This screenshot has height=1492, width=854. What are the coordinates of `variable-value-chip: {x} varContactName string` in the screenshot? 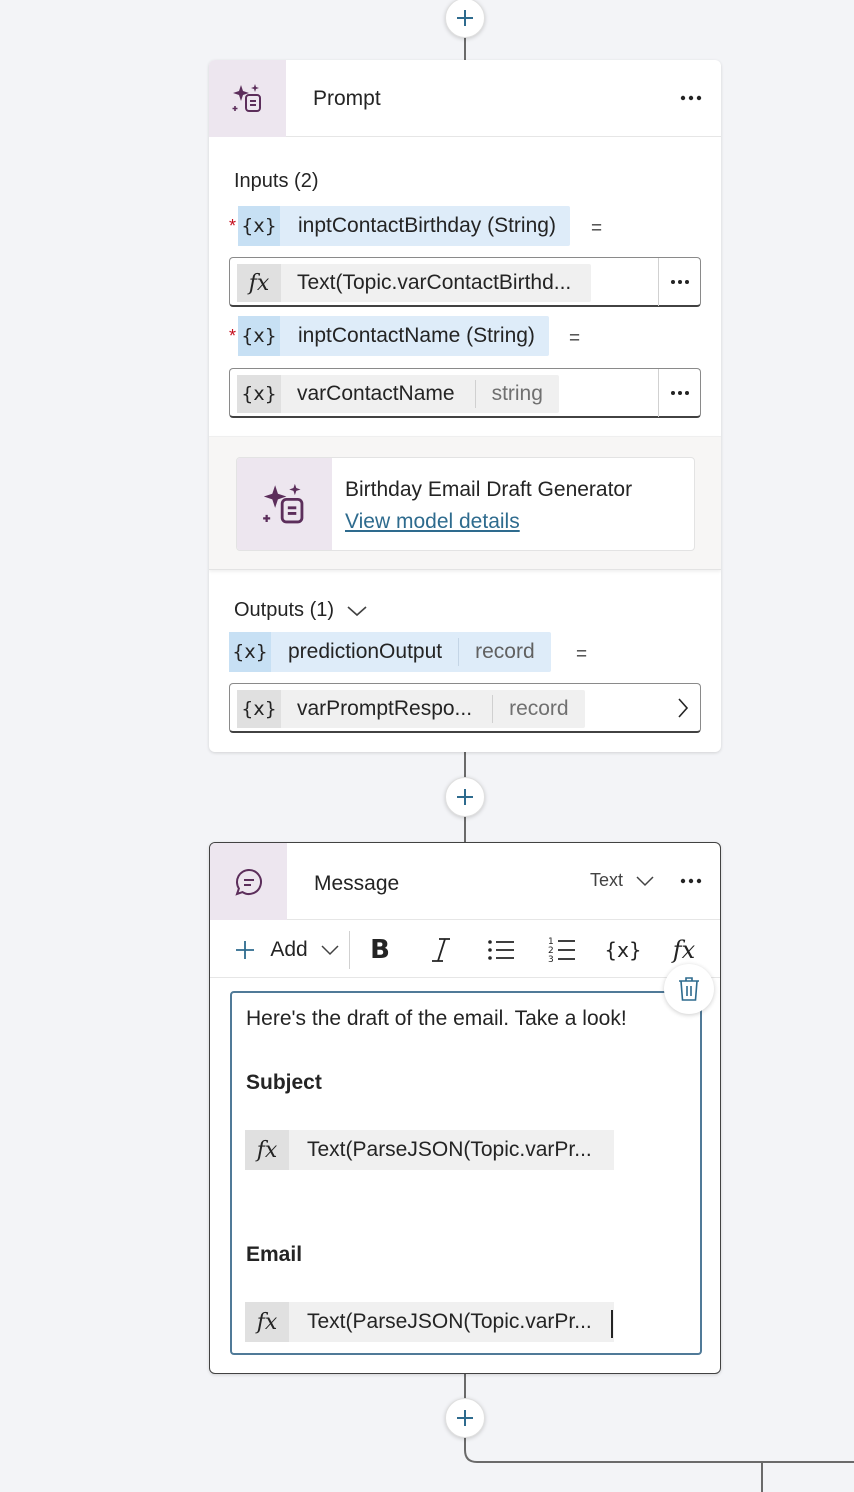 It's located at (398, 394).